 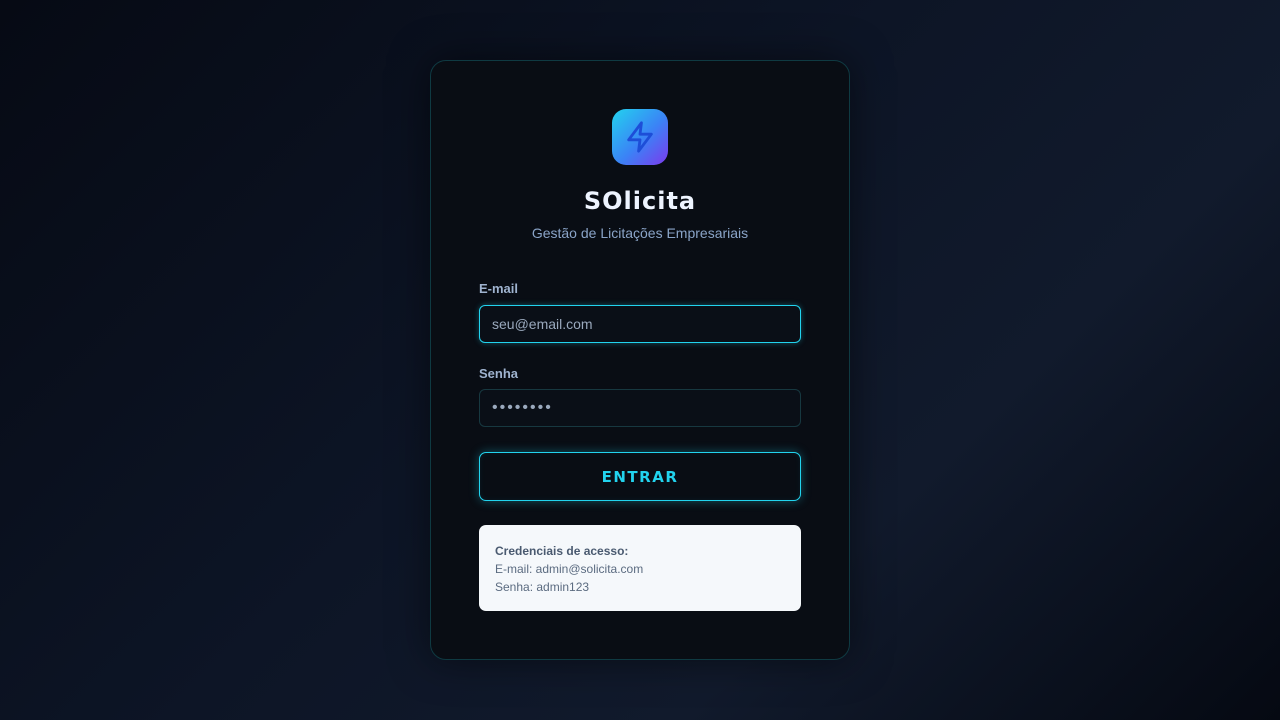 What do you see at coordinates (640, 476) in the screenshot?
I see `login-button: ENTRAR` at bounding box center [640, 476].